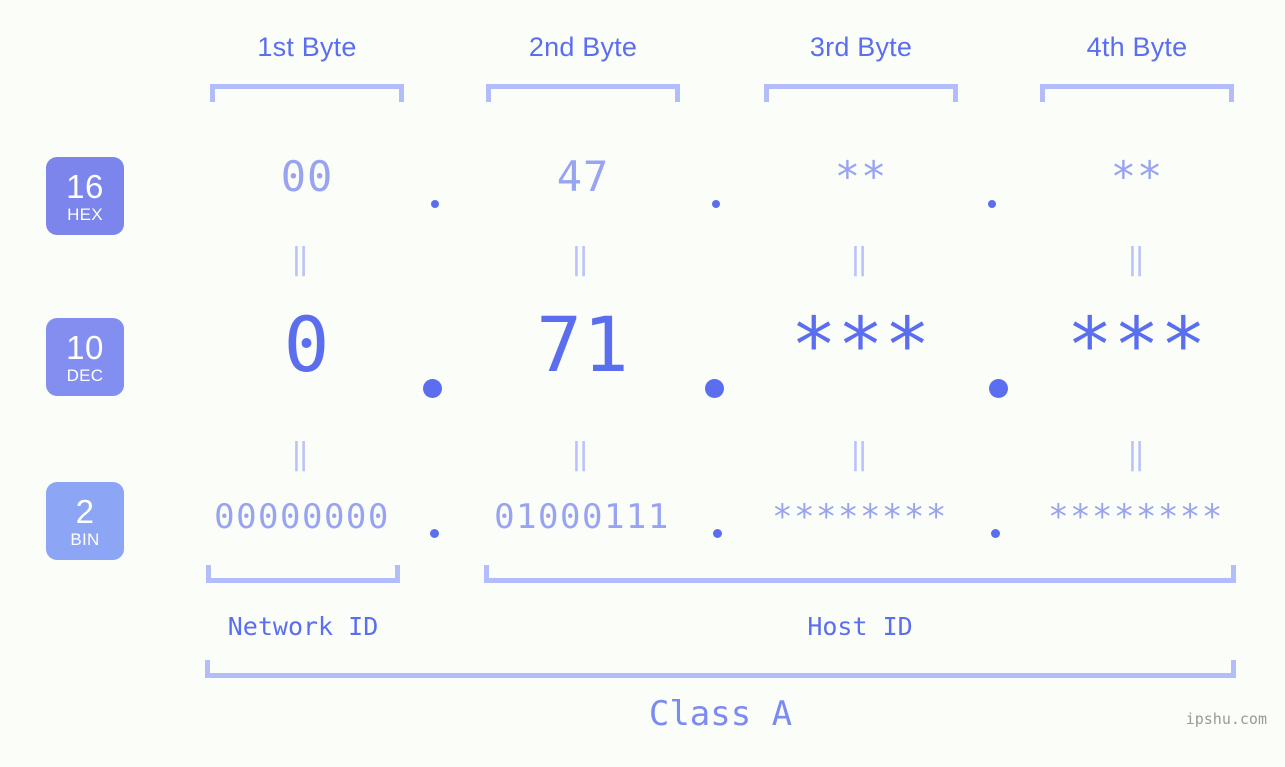 The height and width of the screenshot is (767, 1285). Describe the element at coordinates (1137, 176) in the screenshot. I see `hex-value-byte-4: **` at that location.